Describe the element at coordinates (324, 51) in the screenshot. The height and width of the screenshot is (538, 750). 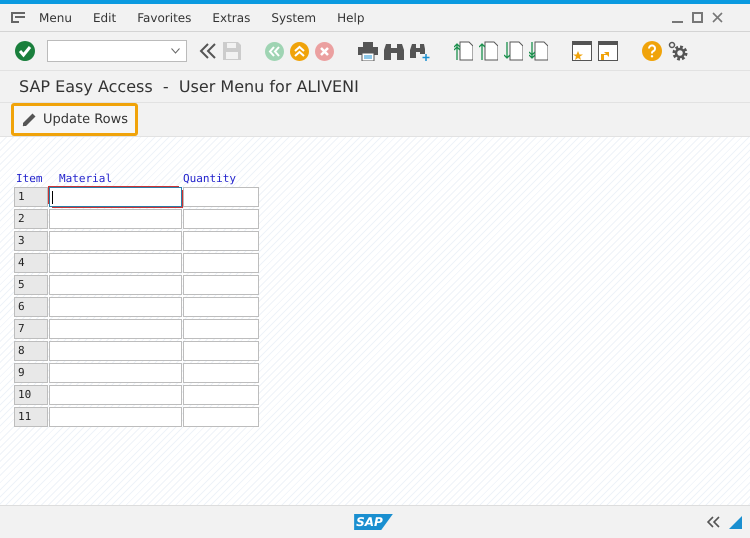
I see `cancel-icon` at that location.